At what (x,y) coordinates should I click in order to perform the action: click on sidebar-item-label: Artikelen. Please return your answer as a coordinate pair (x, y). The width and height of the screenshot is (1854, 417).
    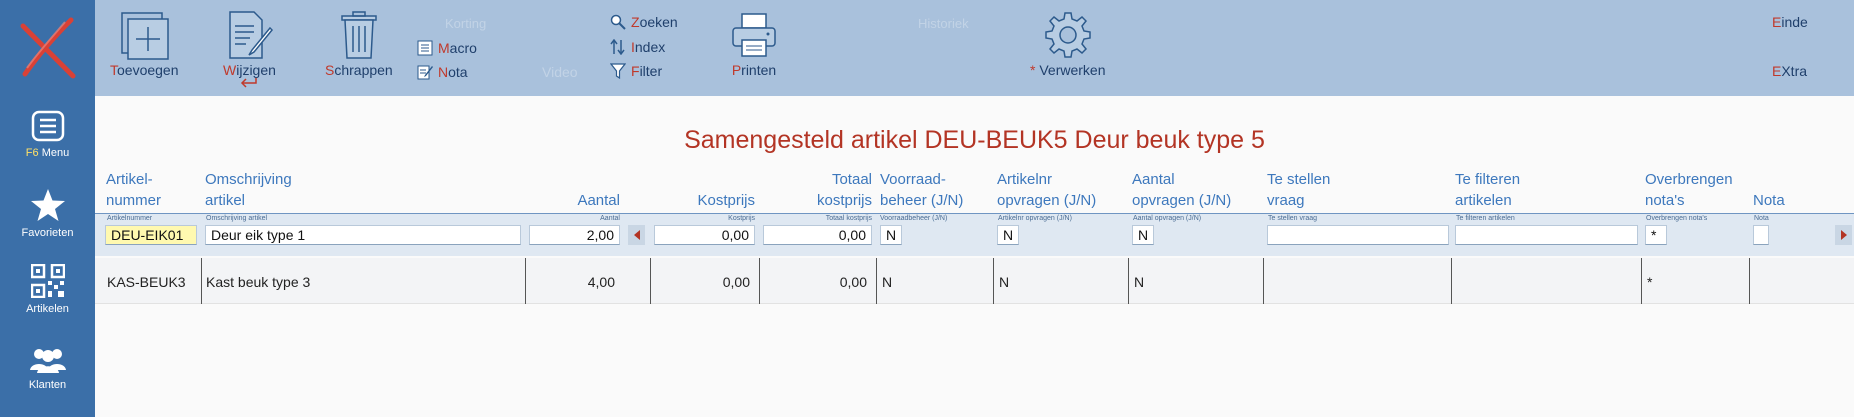
    Looking at the image, I should click on (47, 309).